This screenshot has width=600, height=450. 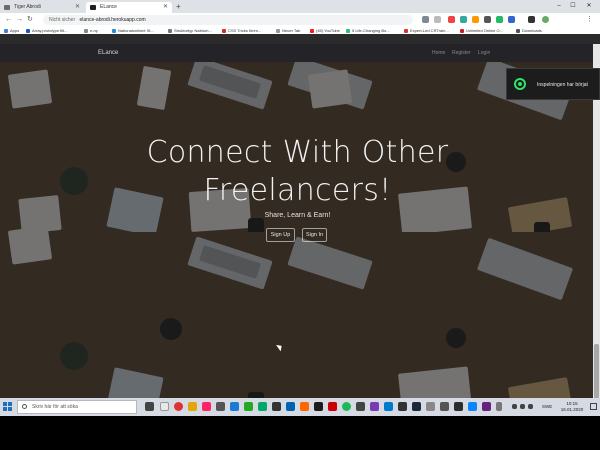 I want to click on steam-icon, so click(x=416, y=406).